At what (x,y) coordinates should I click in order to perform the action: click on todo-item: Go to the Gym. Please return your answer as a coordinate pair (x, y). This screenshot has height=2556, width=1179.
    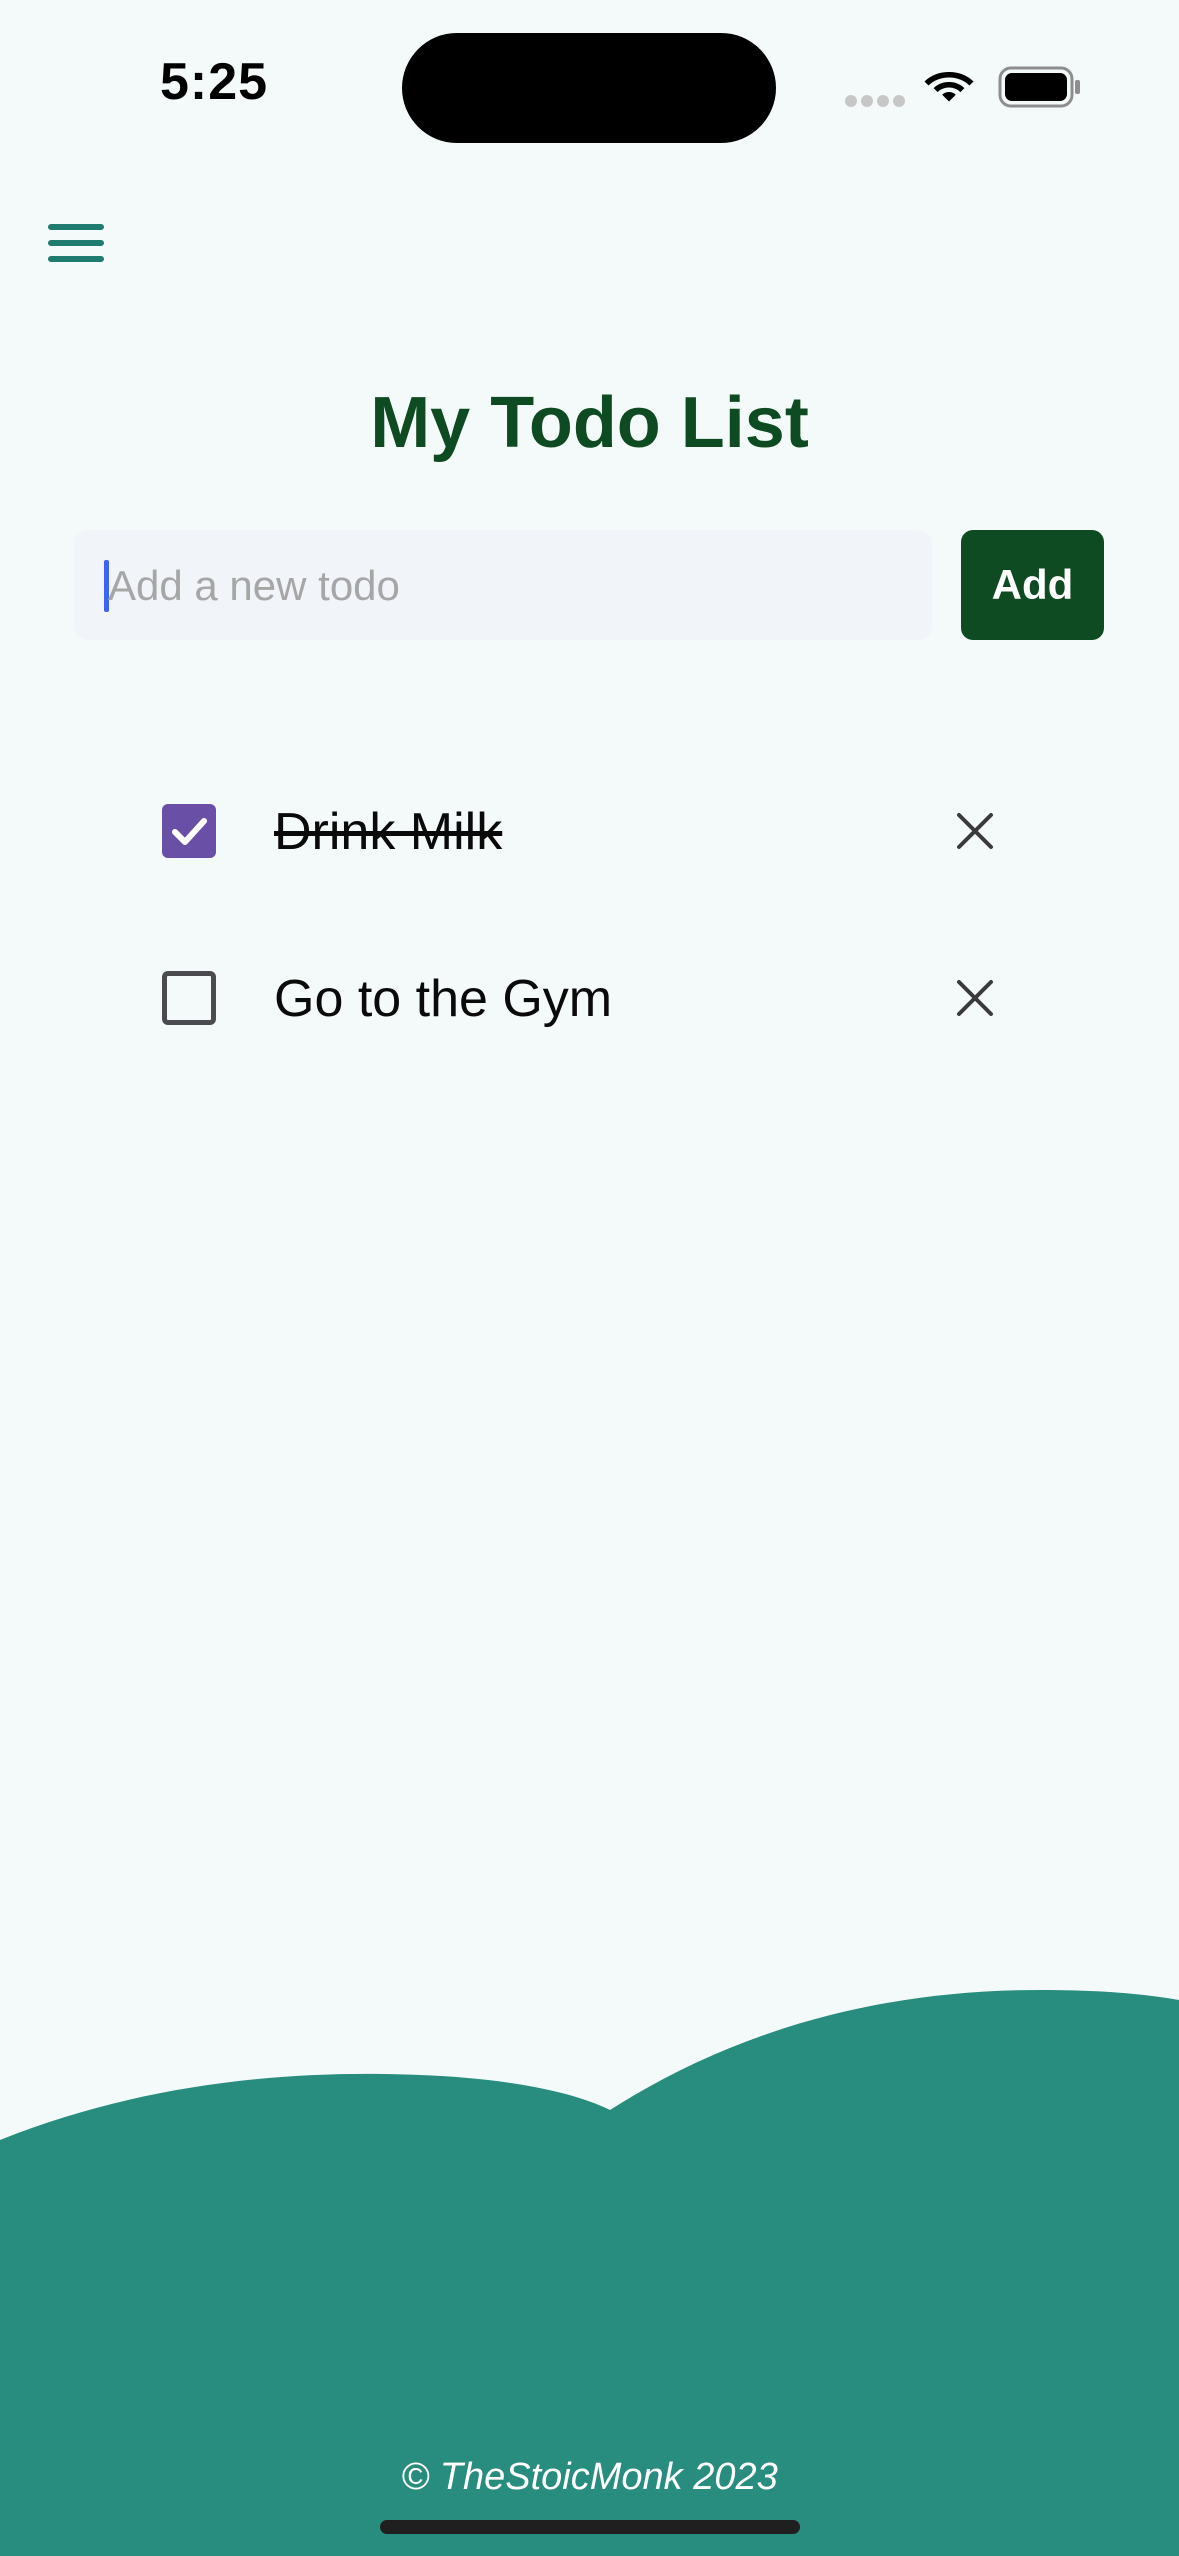
    Looking at the image, I should click on (589, 998).